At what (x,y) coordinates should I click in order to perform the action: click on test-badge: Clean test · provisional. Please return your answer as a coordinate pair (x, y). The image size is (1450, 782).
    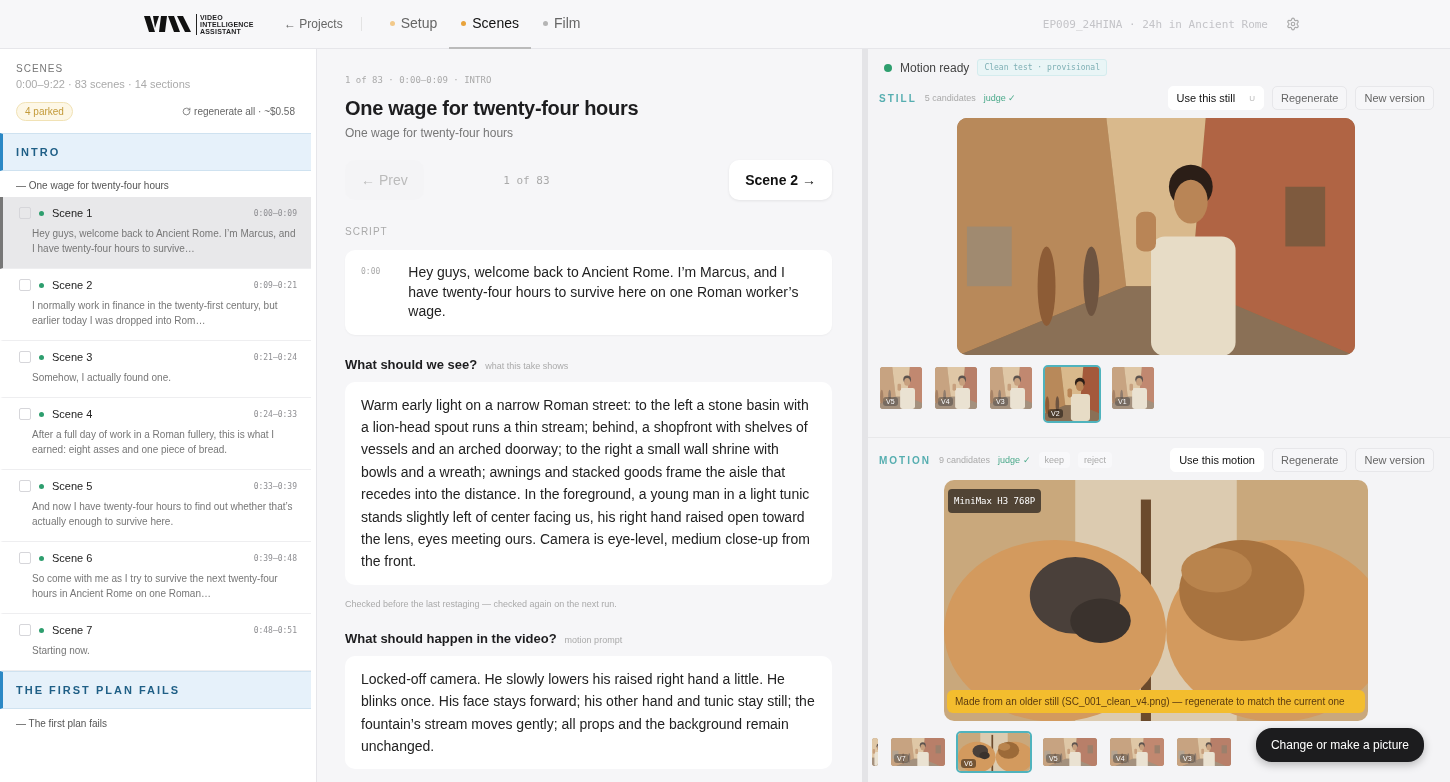
    Looking at the image, I should click on (1042, 67).